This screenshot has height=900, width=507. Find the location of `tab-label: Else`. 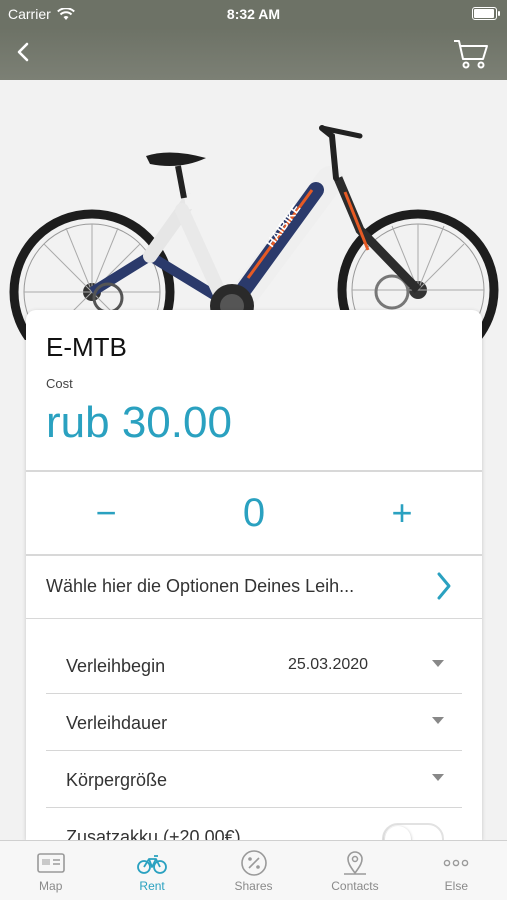

tab-label: Else is located at coordinates (456, 886).